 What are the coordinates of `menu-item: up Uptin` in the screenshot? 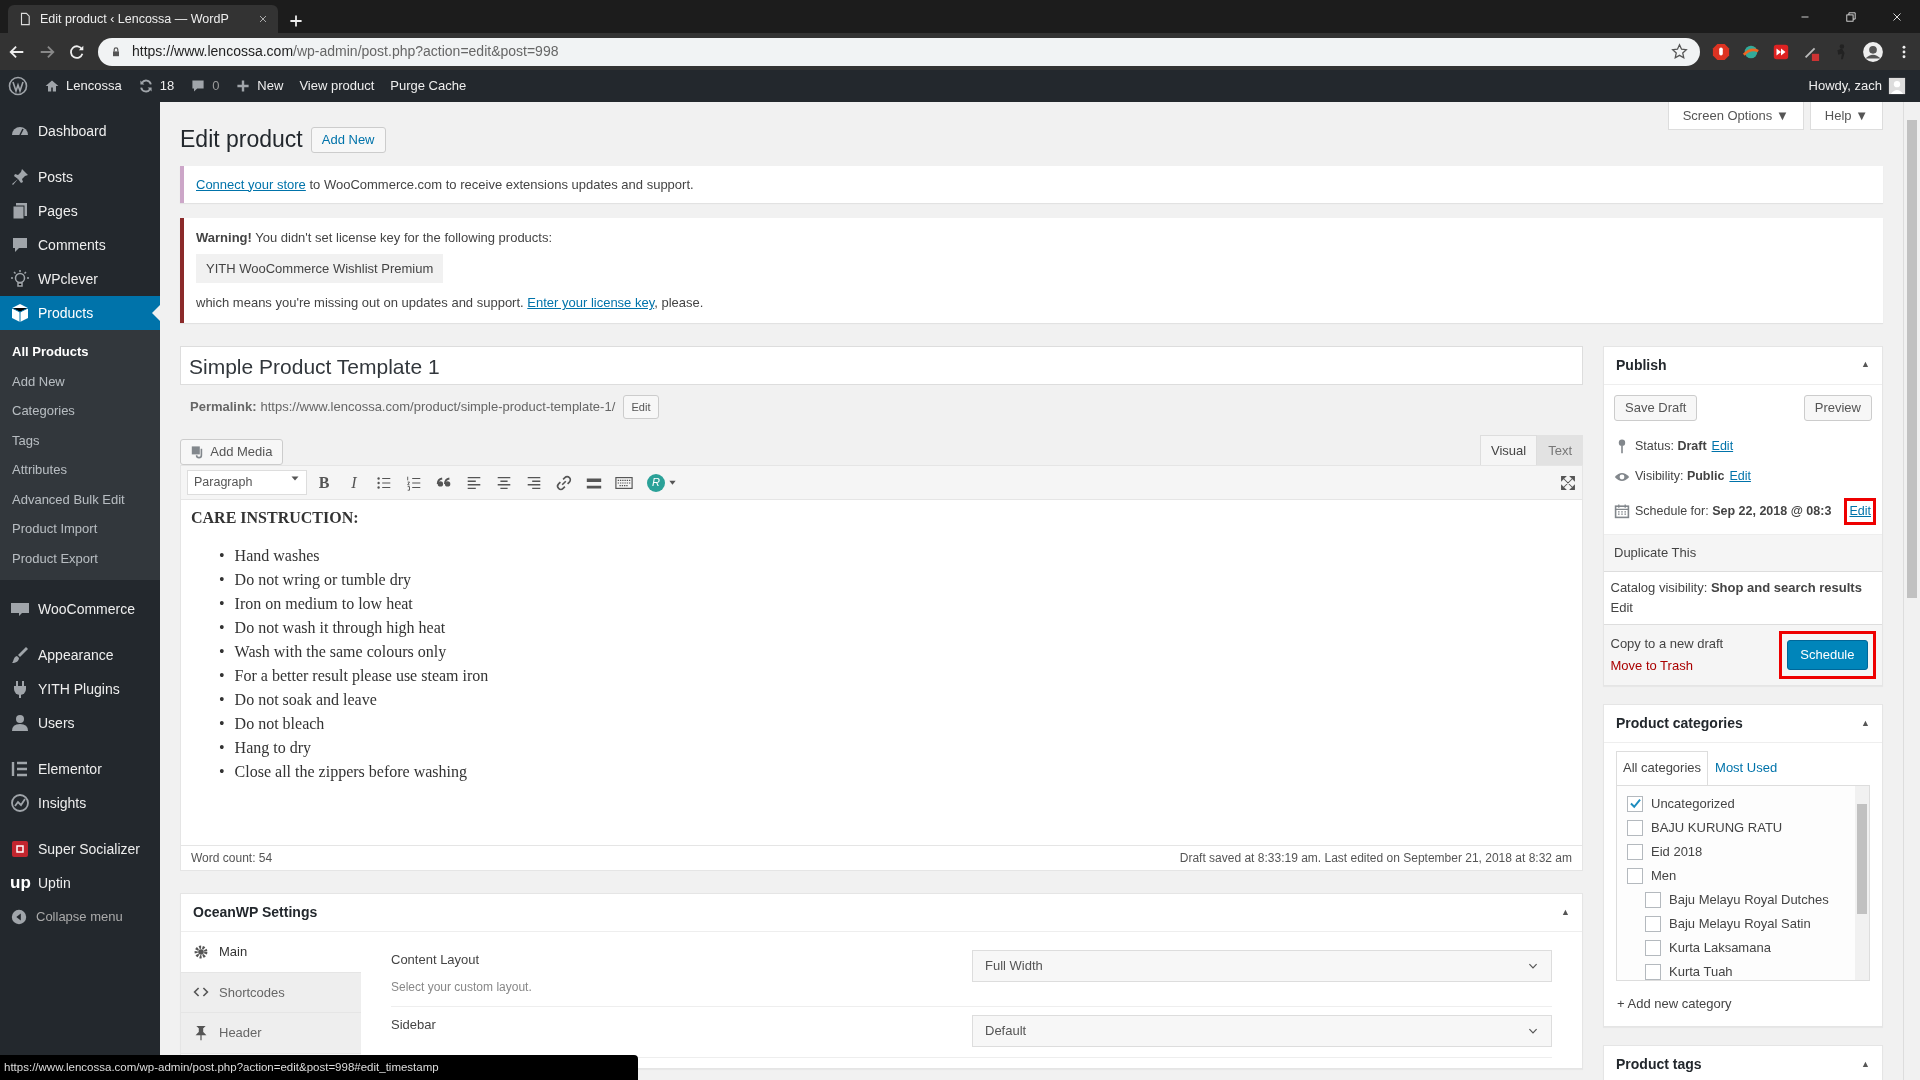 It's located at (80, 883).